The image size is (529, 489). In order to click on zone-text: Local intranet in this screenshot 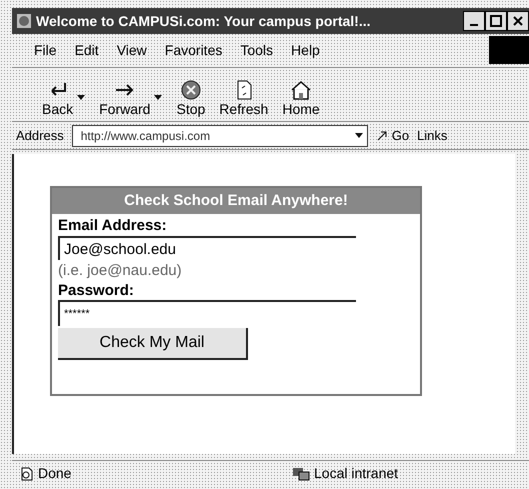, I will do `click(356, 473)`.